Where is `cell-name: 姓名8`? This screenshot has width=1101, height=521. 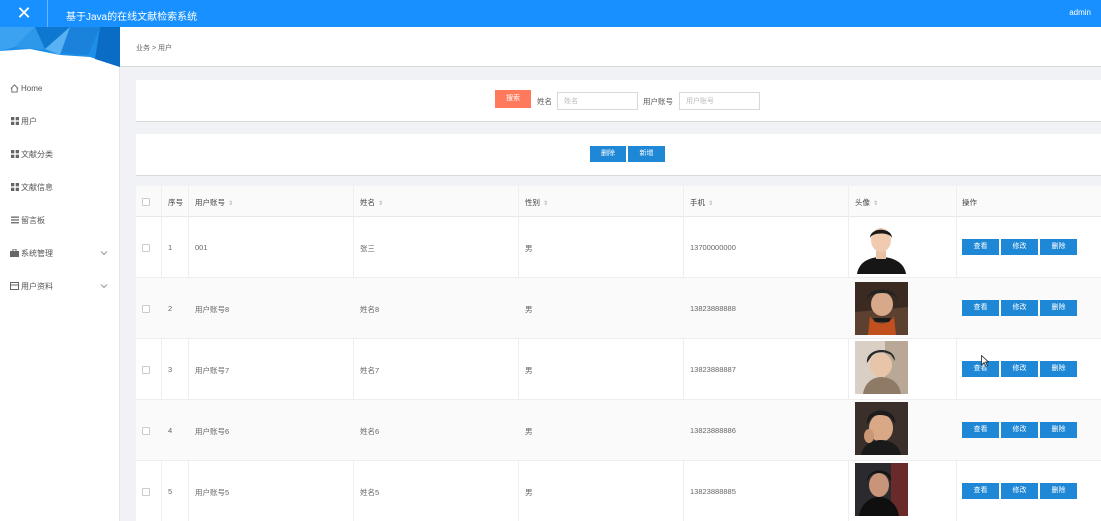 cell-name: 姓名8 is located at coordinates (370, 309).